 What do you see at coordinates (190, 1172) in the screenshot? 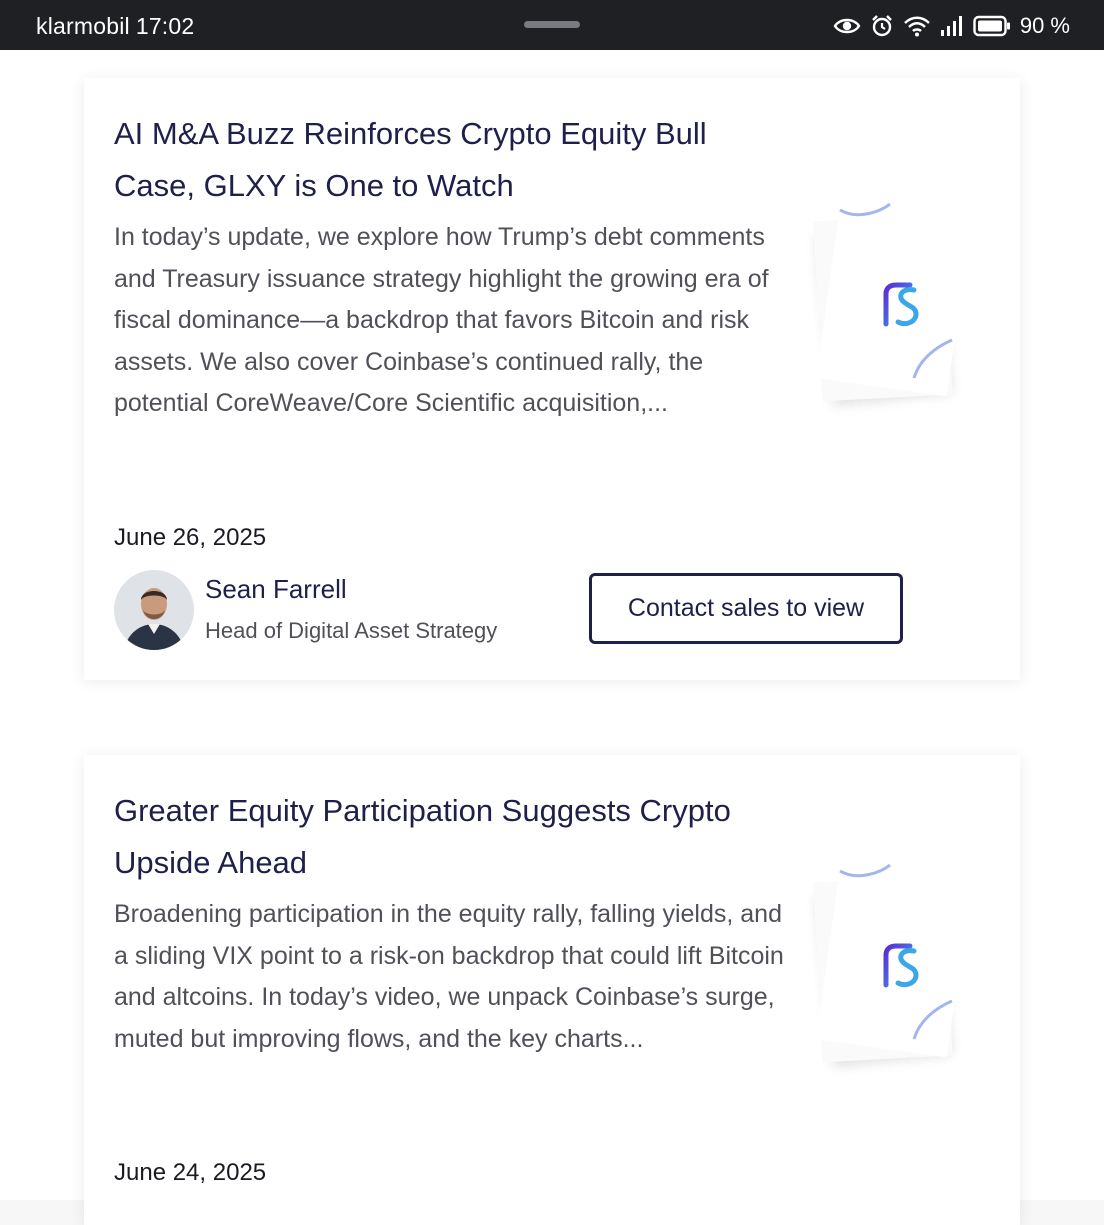
I see `article-date: June 24, 2025` at bounding box center [190, 1172].